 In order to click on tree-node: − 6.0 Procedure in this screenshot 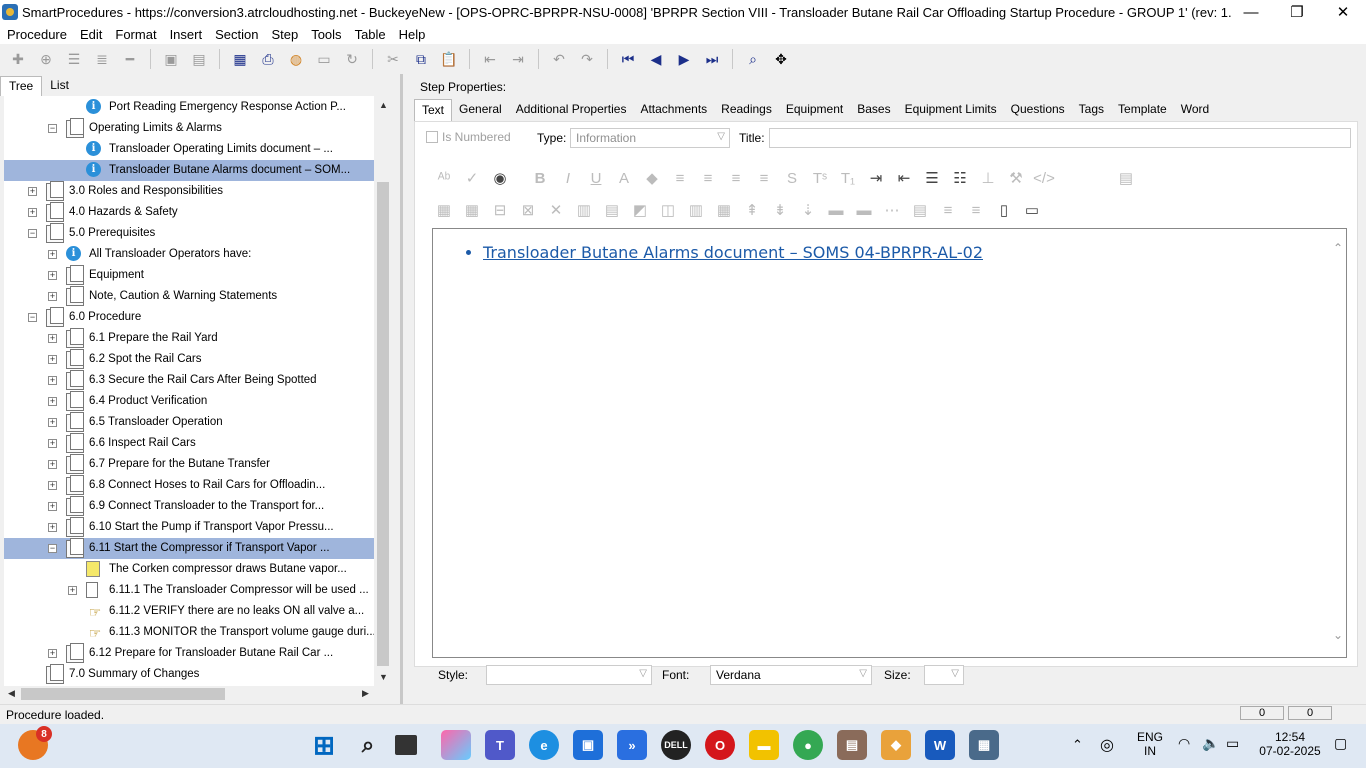, I will do `click(189, 317)`.